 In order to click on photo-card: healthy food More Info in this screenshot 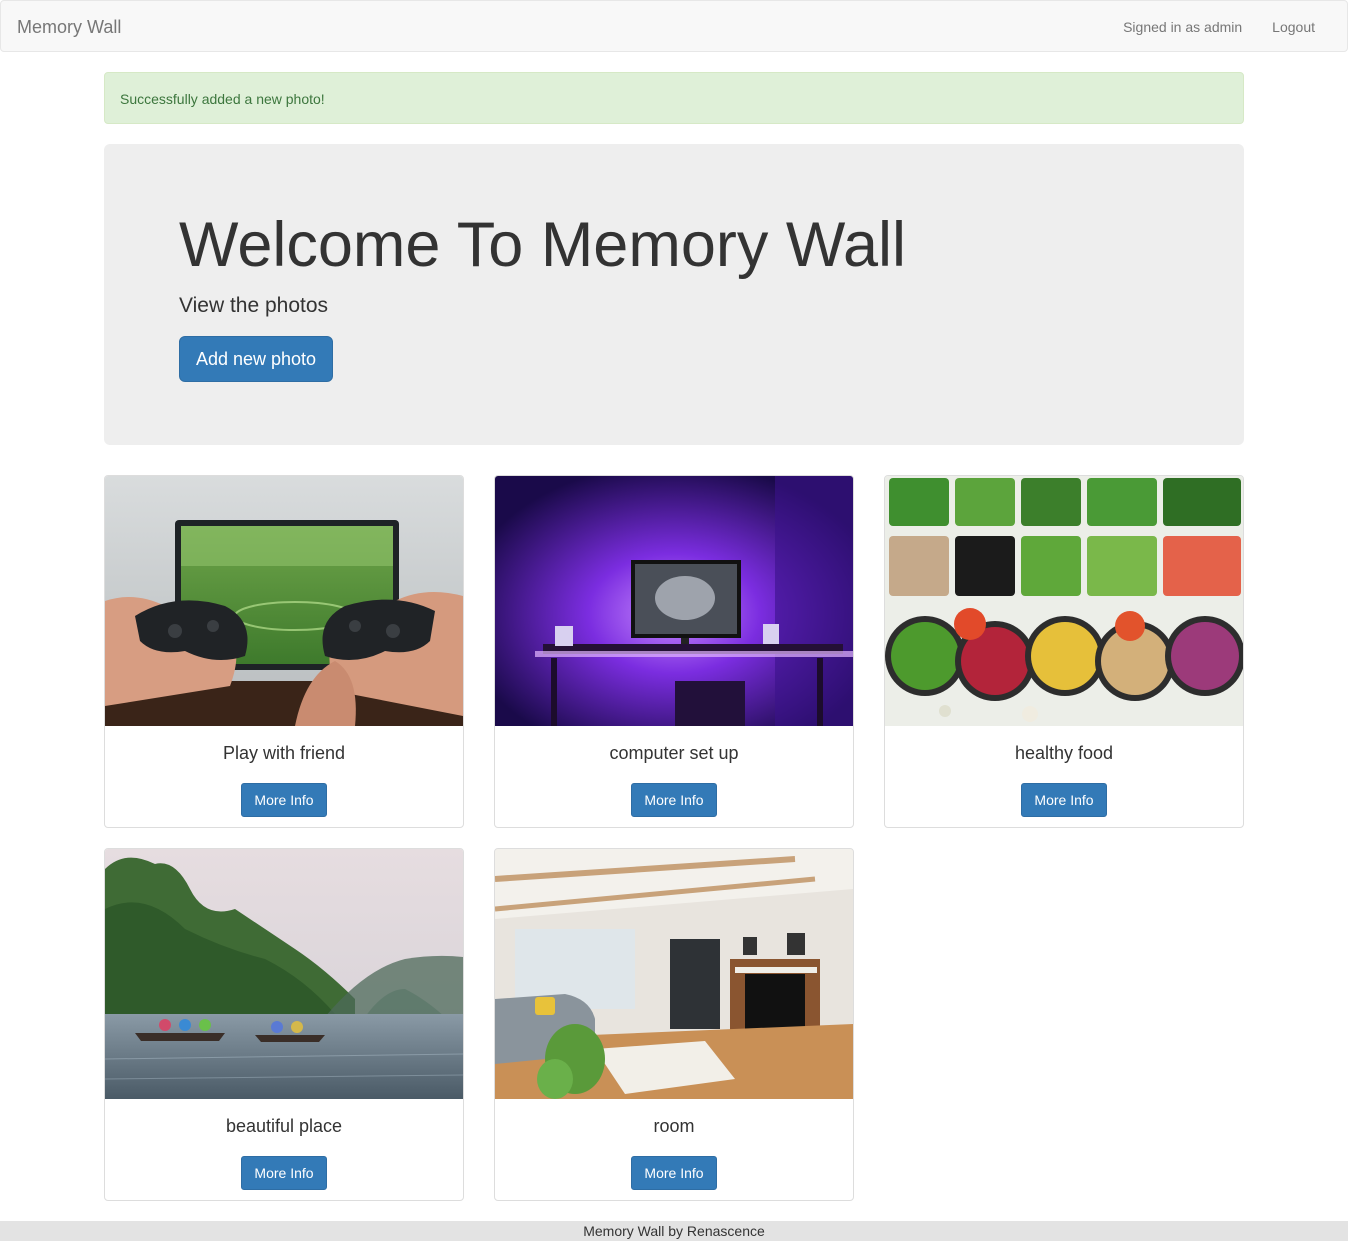, I will do `click(1064, 651)`.